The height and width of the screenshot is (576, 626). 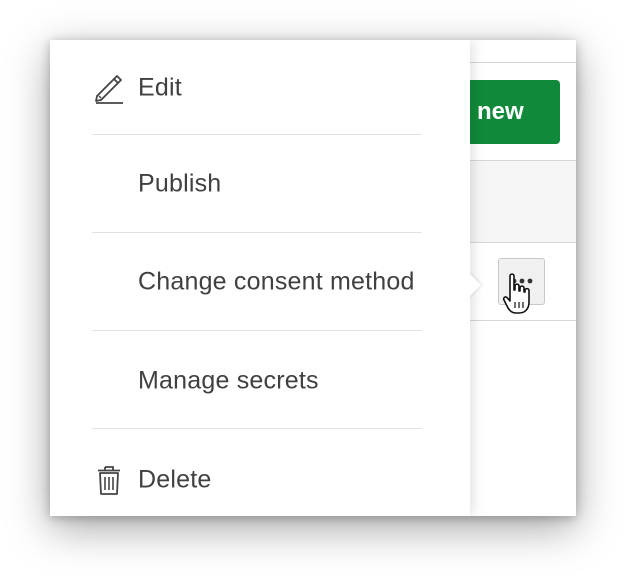 I want to click on menu-item-manage-secrets: Manage secrets, so click(x=257, y=381).